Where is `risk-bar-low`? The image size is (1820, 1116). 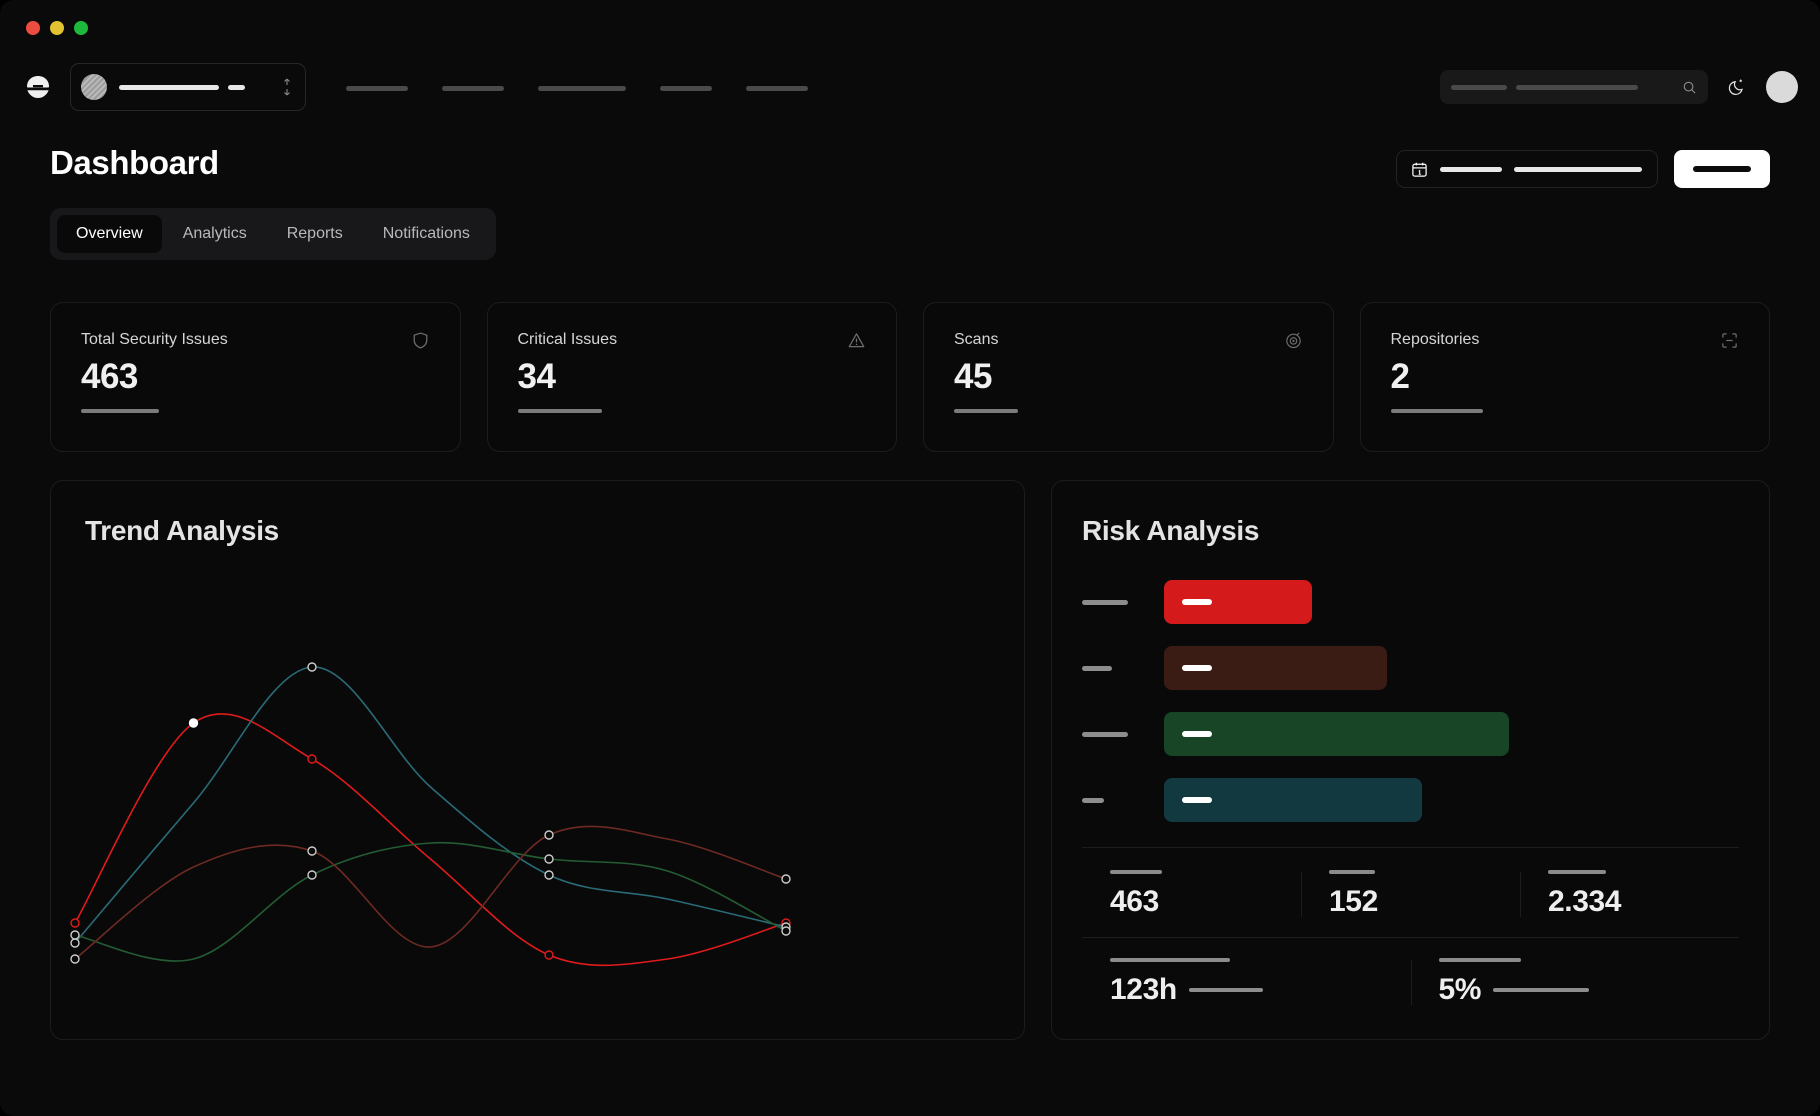 risk-bar-low is located at coordinates (1410, 800).